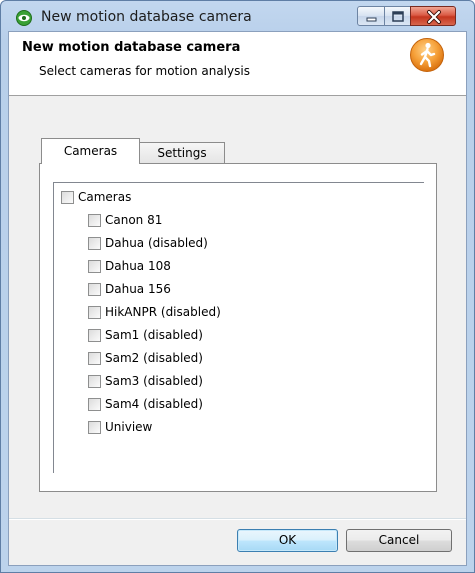  What do you see at coordinates (399, 540) in the screenshot?
I see `cancel-button: Cancel` at bounding box center [399, 540].